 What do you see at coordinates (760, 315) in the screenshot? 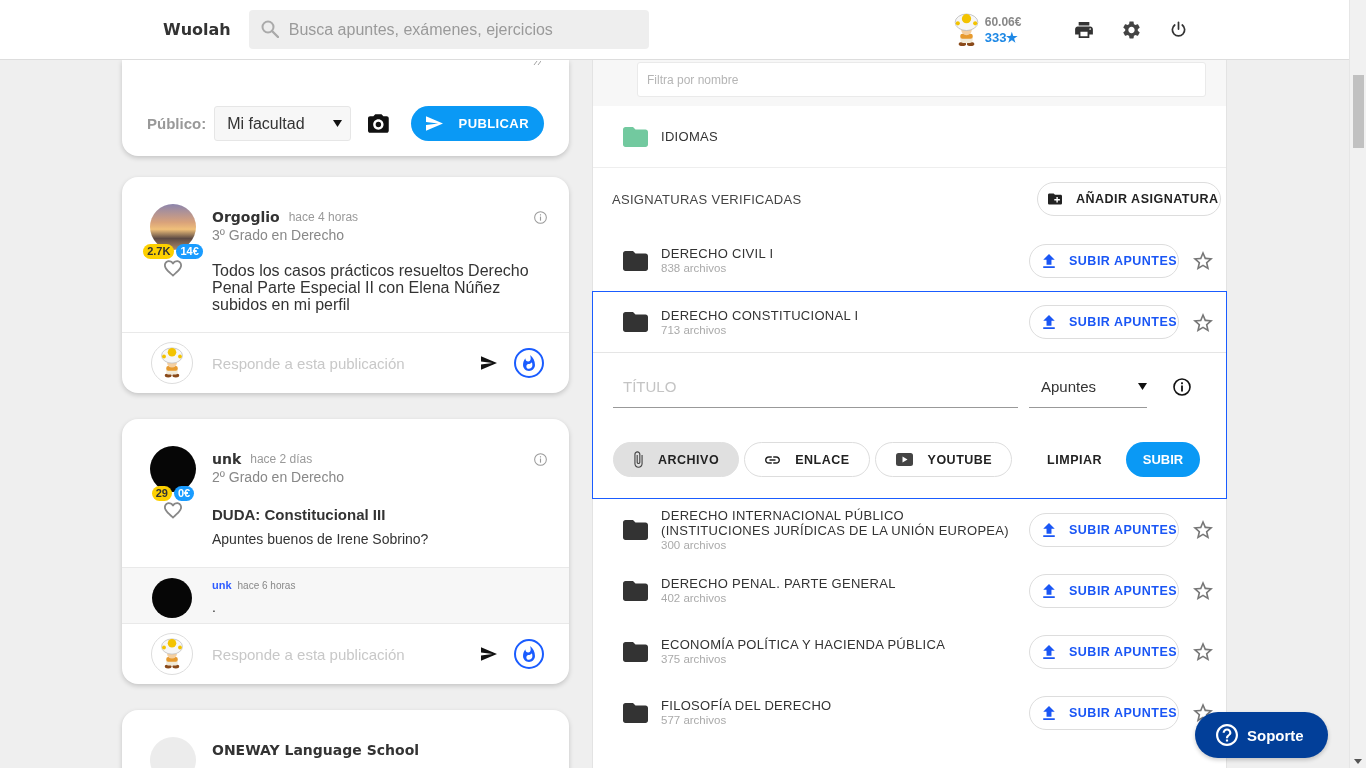
I see `subject-name: DERECHO CONSTITUCIONAL I` at bounding box center [760, 315].